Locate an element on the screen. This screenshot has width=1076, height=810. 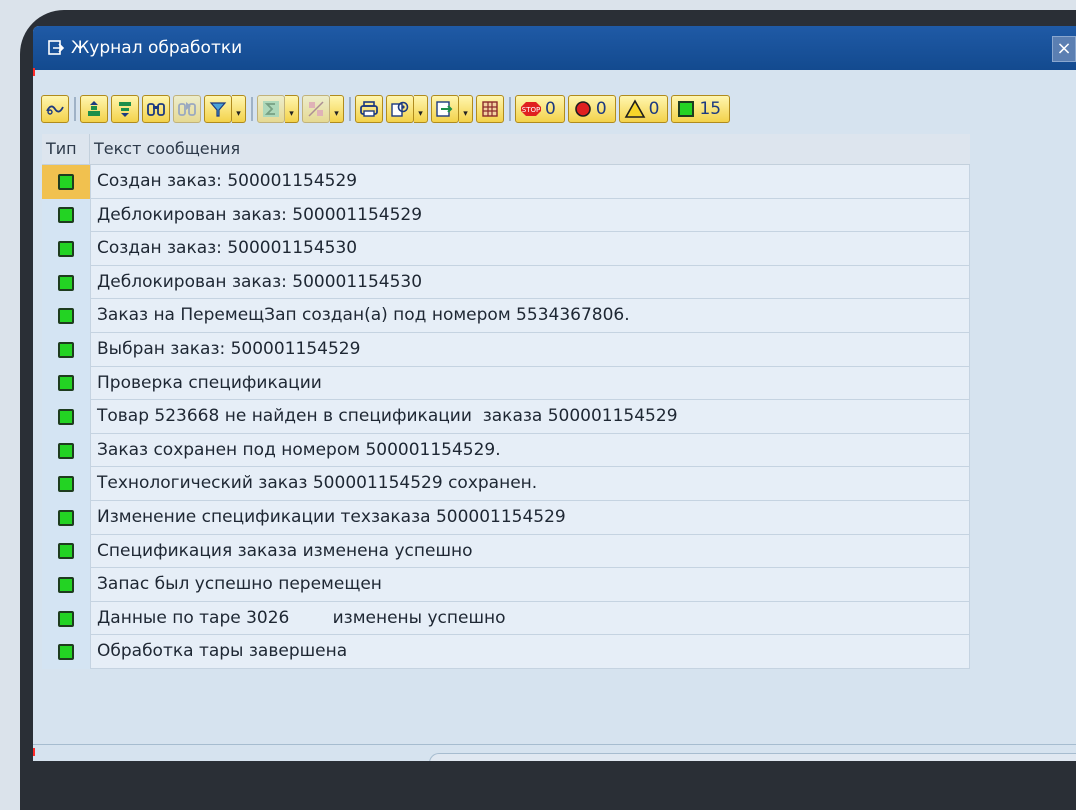
filter-button is located at coordinates (218, 109).